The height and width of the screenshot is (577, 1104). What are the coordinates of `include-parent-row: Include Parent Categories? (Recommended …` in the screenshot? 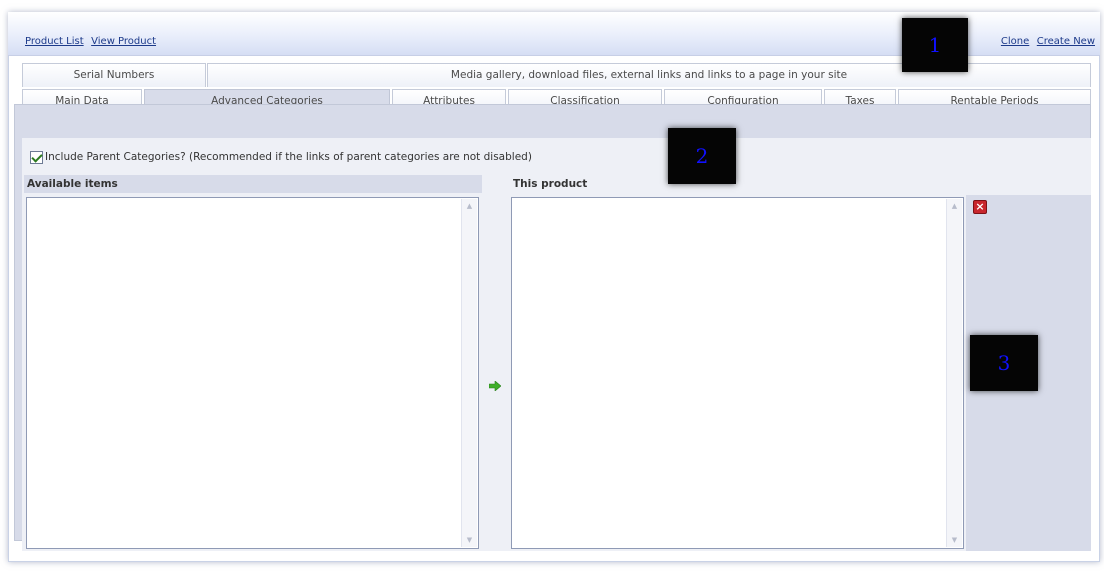 It's located at (281, 157).